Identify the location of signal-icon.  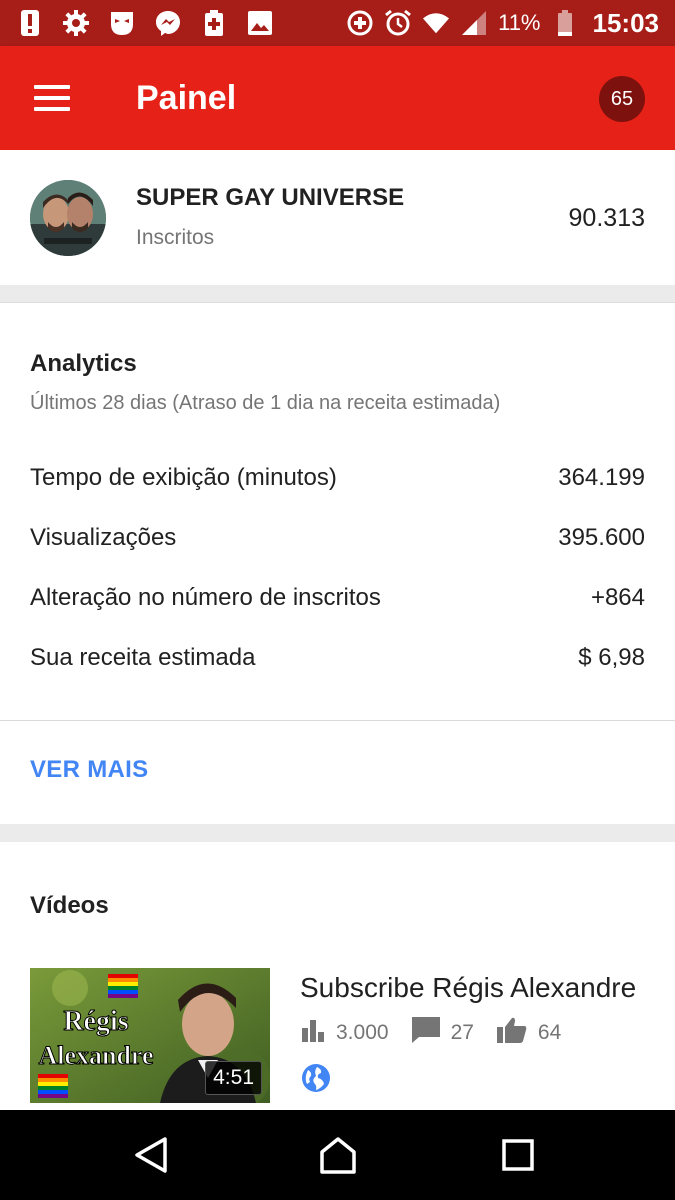
(474, 23).